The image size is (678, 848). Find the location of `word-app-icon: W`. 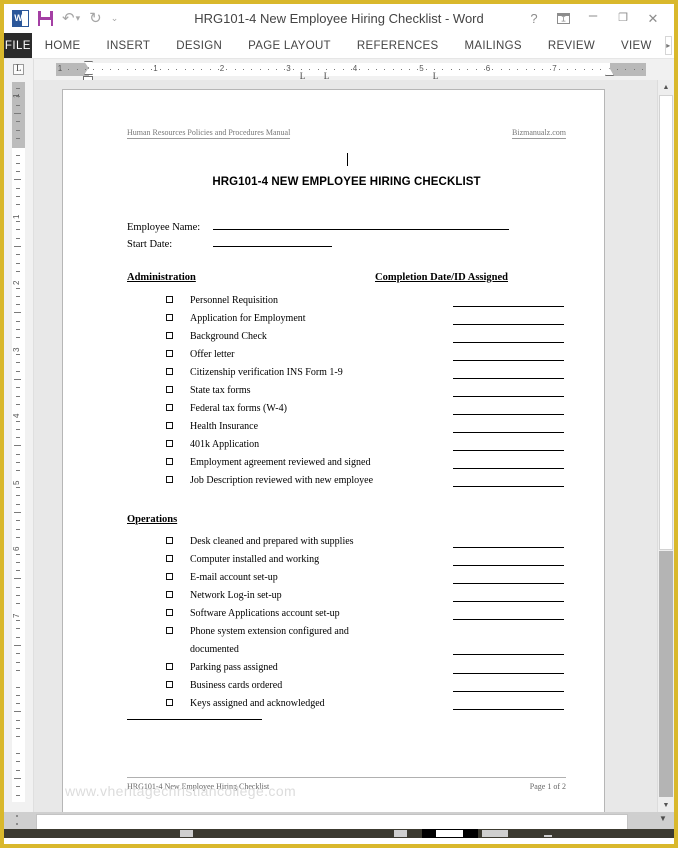

word-app-icon: W is located at coordinates (20, 18).